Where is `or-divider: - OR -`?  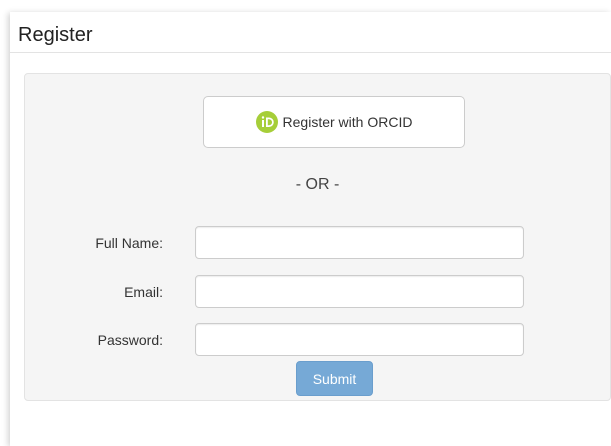 or-divider: - OR - is located at coordinates (317, 184).